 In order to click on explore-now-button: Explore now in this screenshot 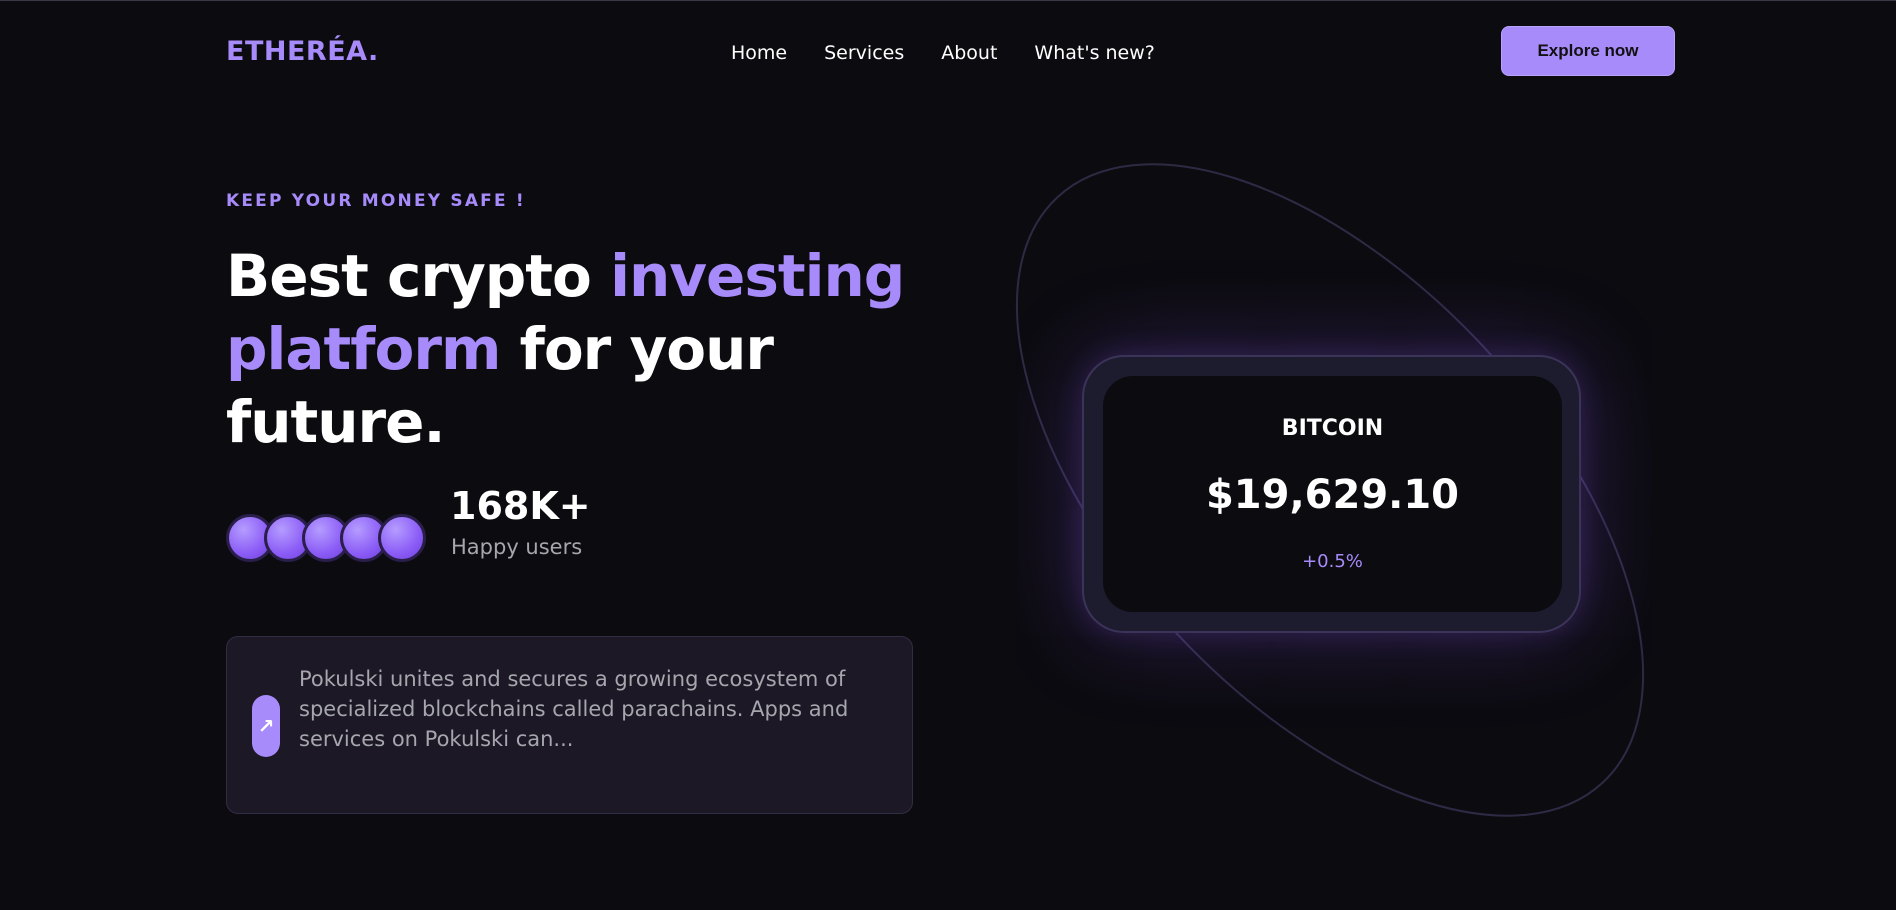, I will do `click(1588, 51)`.